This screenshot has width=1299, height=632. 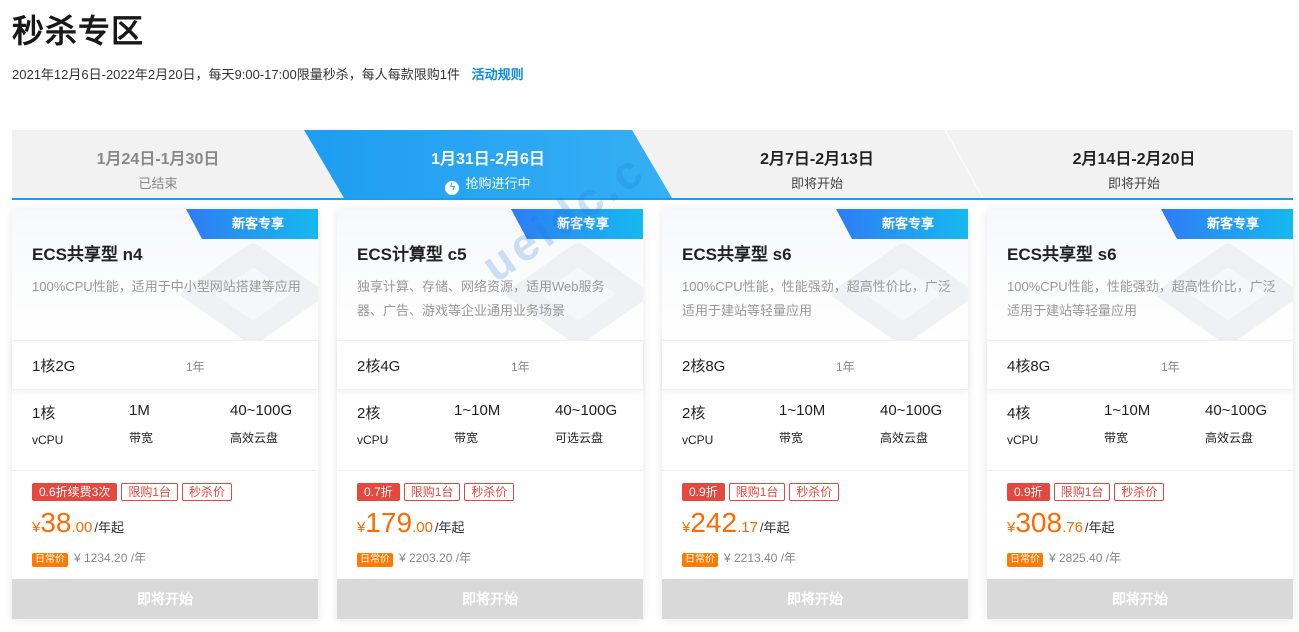 What do you see at coordinates (1140, 365) in the screenshot?
I see `config-row: 4核8G 1年` at bounding box center [1140, 365].